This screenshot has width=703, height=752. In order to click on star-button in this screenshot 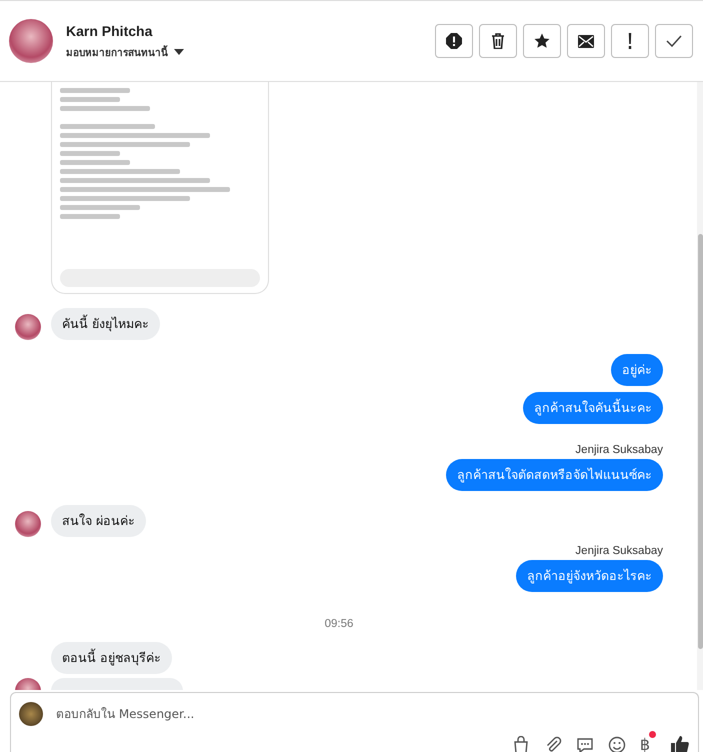, I will do `click(542, 41)`.